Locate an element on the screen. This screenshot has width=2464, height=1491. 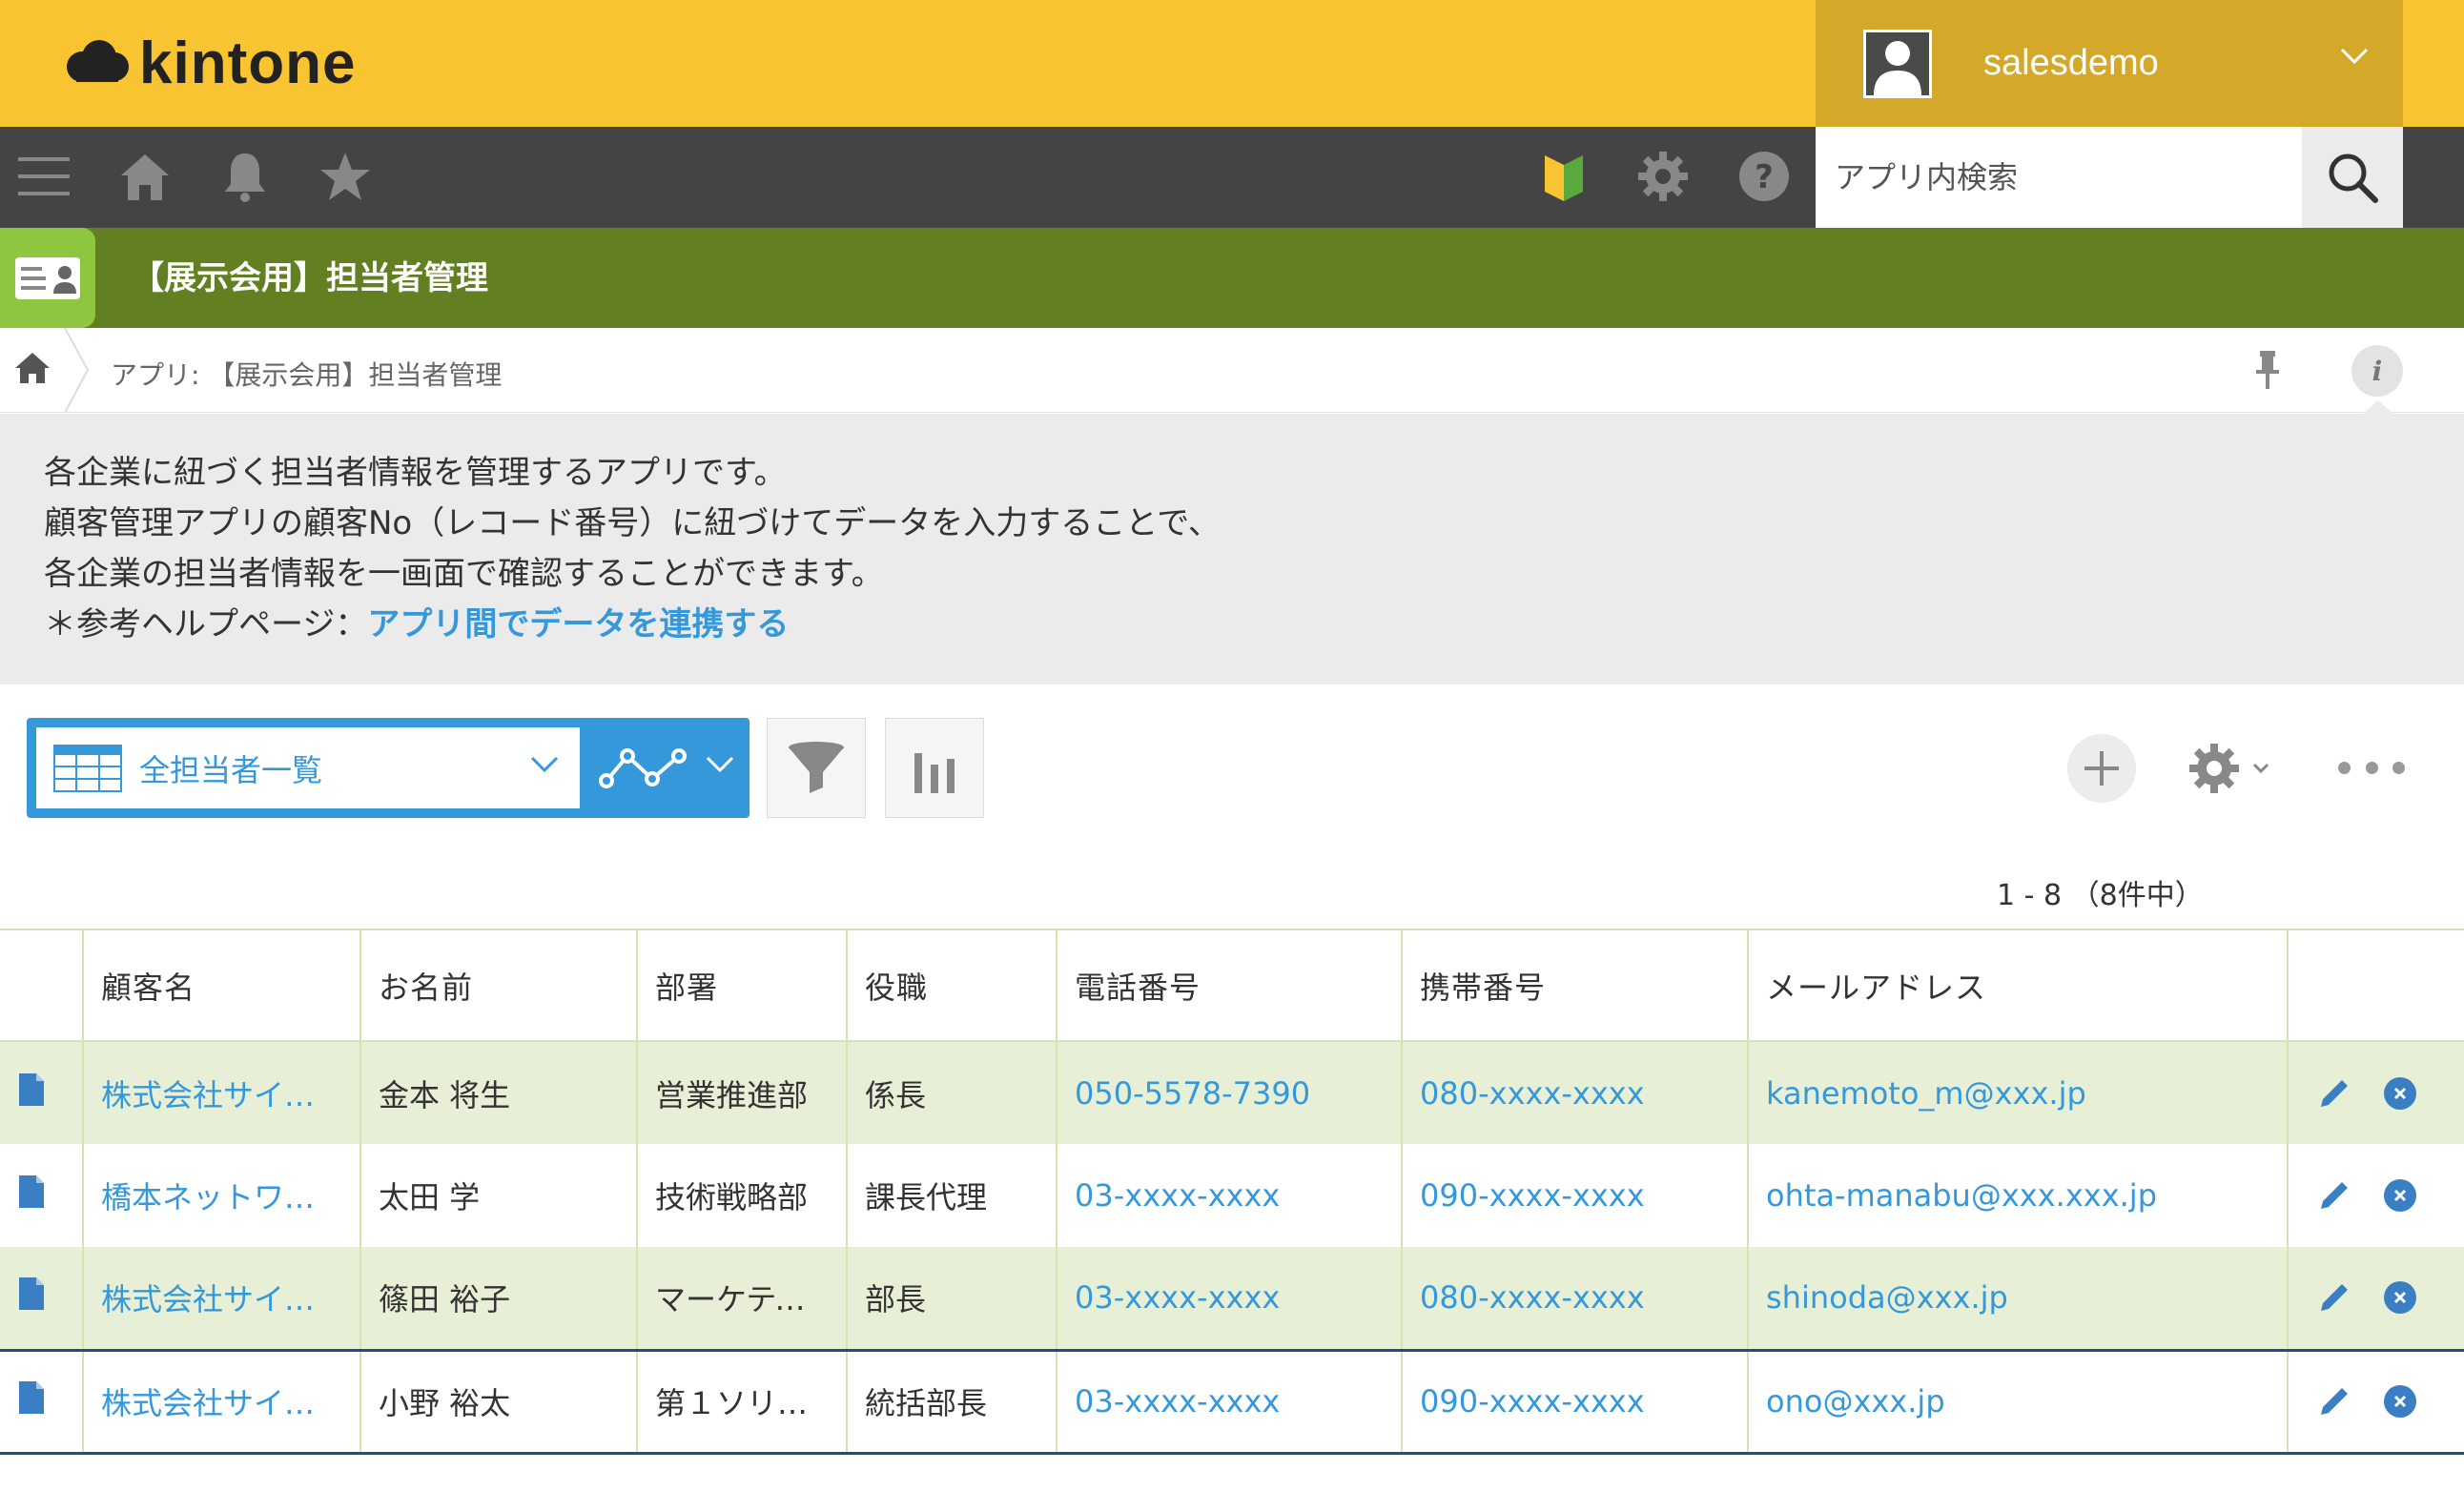
column-header: 役職 is located at coordinates (952, 985).